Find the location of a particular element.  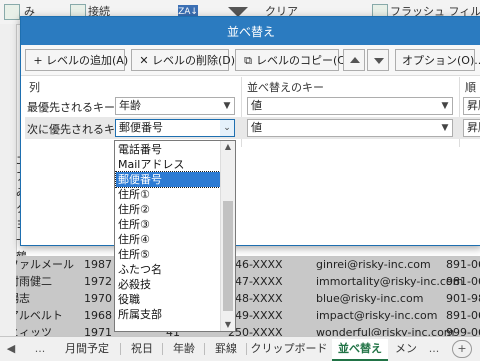

primary-column-value: 年齢 is located at coordinates (130, 105).